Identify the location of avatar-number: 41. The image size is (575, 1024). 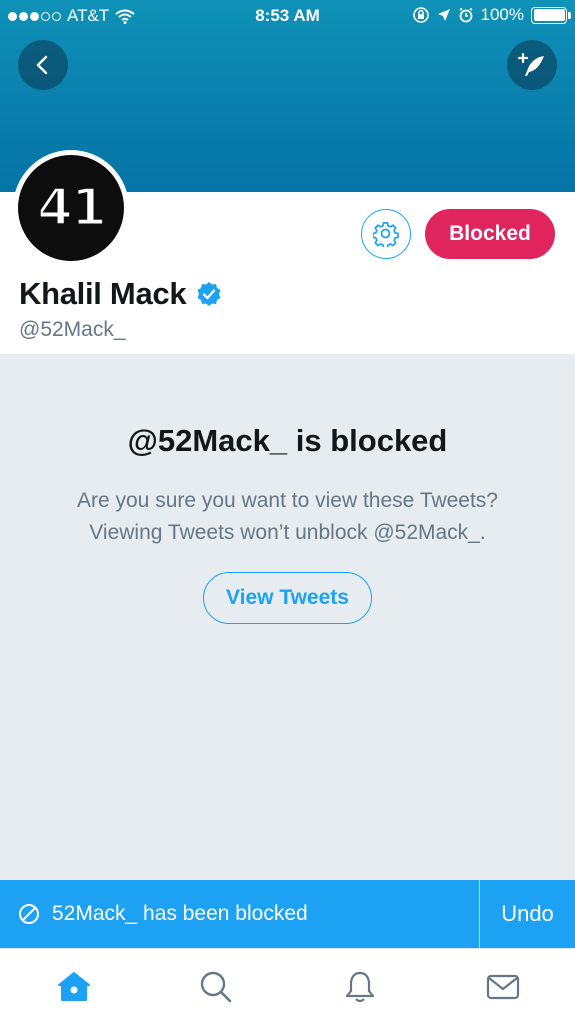
(71, 208).